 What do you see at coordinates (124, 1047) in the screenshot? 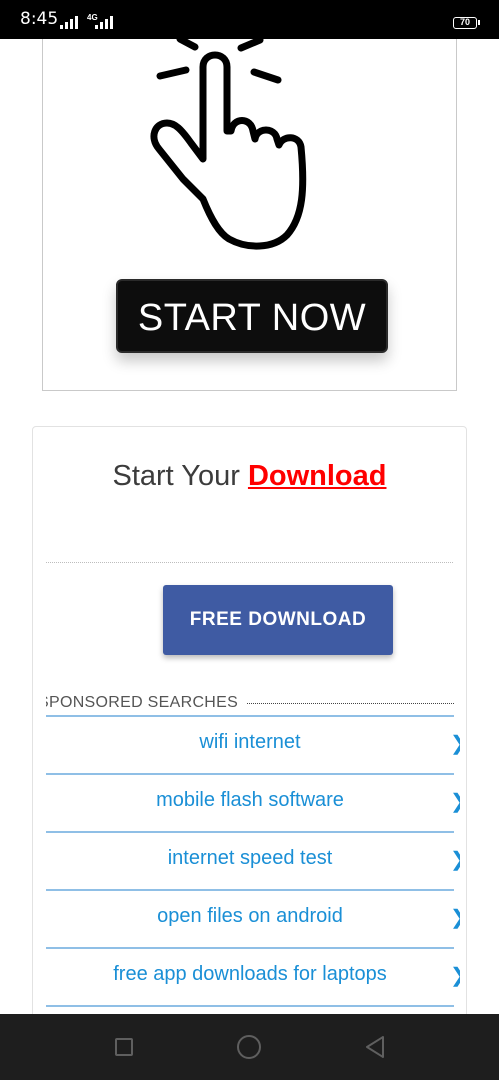
I see `recent-apps-icon` at bounding box center [124, 1047].